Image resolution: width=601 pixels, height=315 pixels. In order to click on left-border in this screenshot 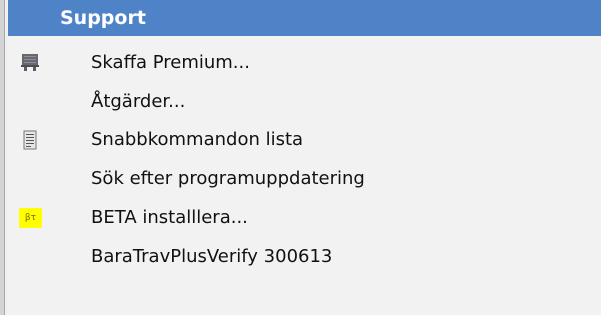, I will do `click(2, 157)`.